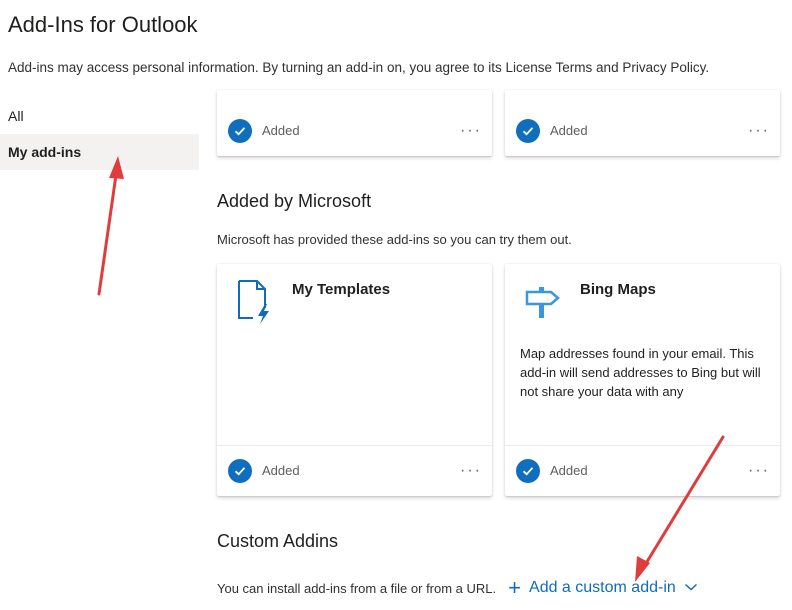 Image resolution: width=792 pixels, height=610 pixels. I want to click on section-title-custom-addins: Custom Addins, so click(278, 541).